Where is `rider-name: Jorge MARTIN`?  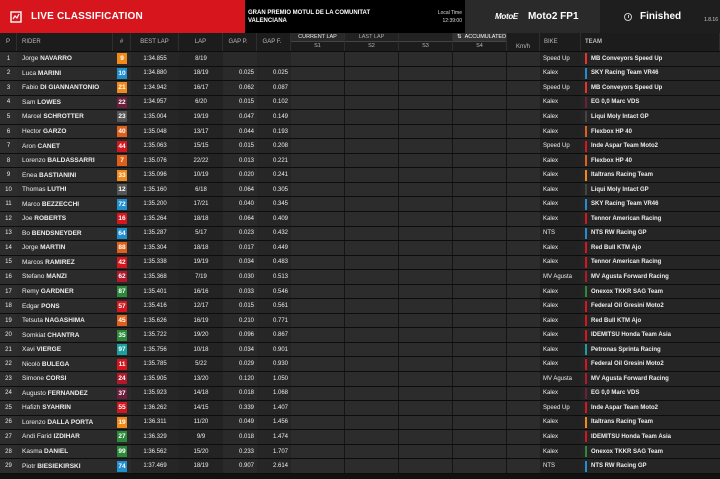 rider-name: Jorge MARTIN is located at coordinates (65, 248).